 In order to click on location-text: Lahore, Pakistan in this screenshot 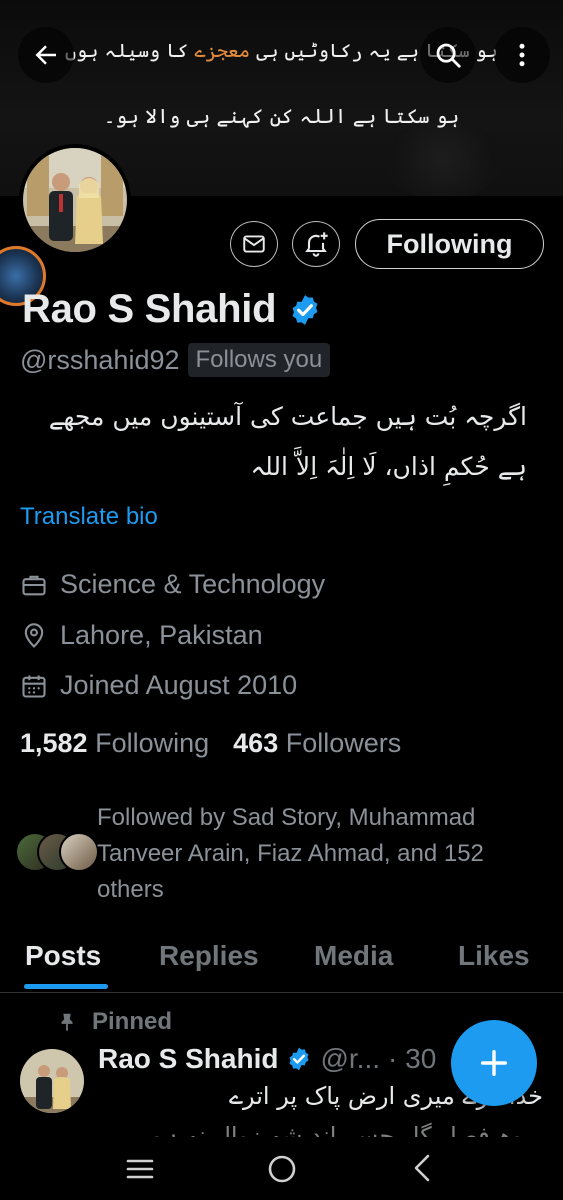, I will do `click(161, 635)`.